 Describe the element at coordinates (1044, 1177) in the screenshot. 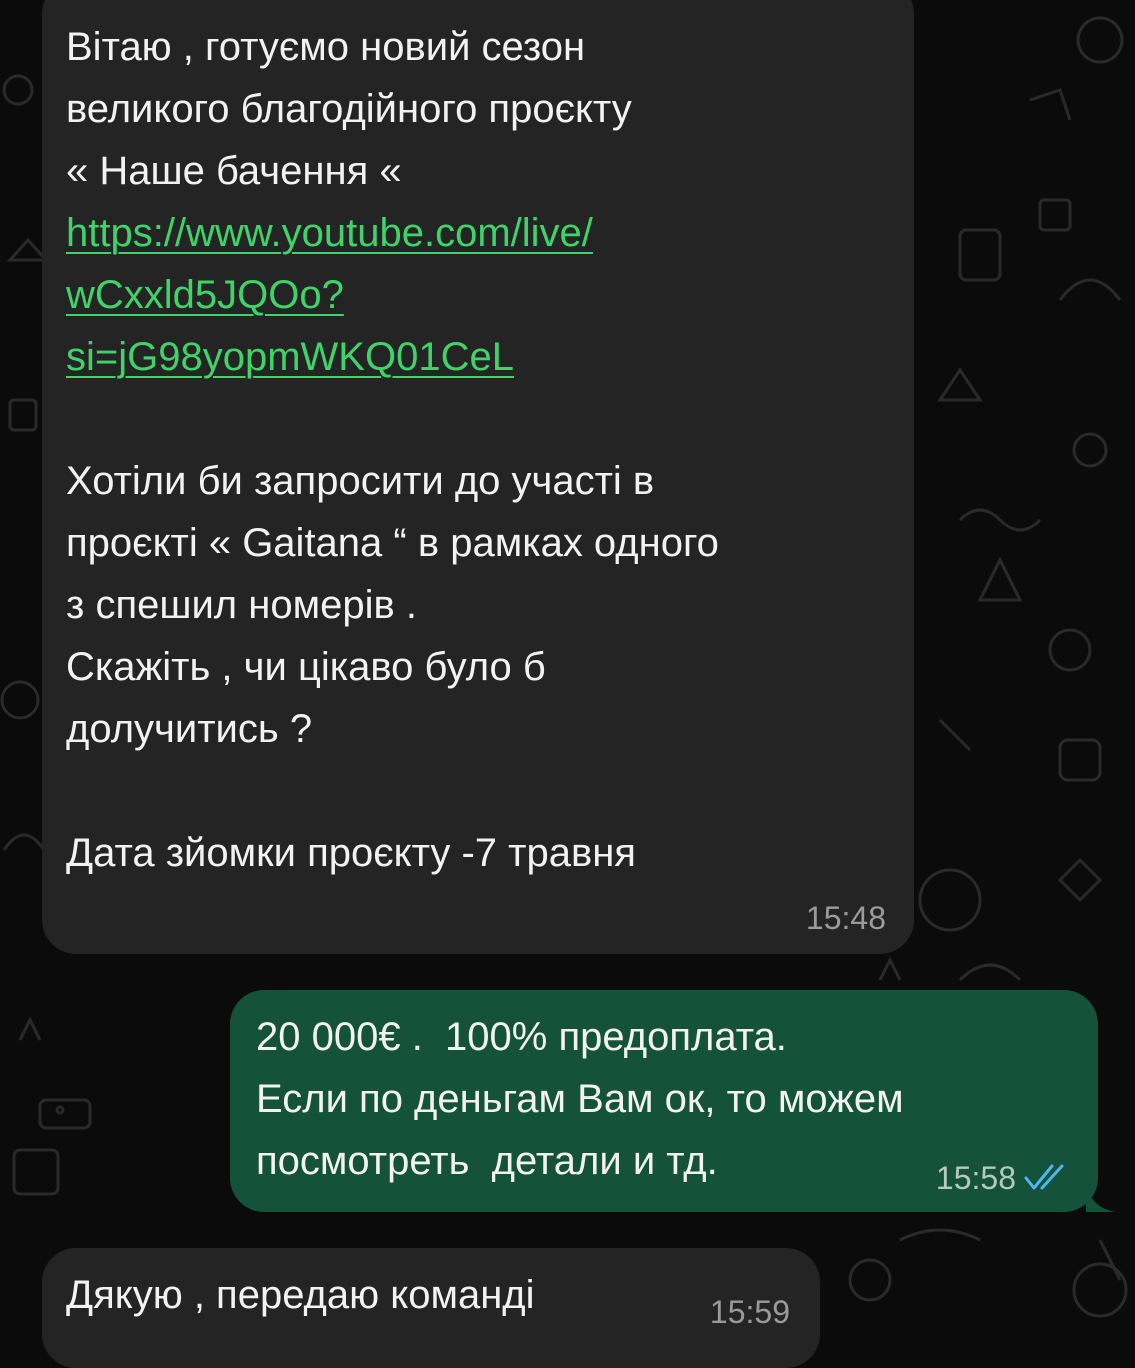

I see `double-check-read-icon` at that location.